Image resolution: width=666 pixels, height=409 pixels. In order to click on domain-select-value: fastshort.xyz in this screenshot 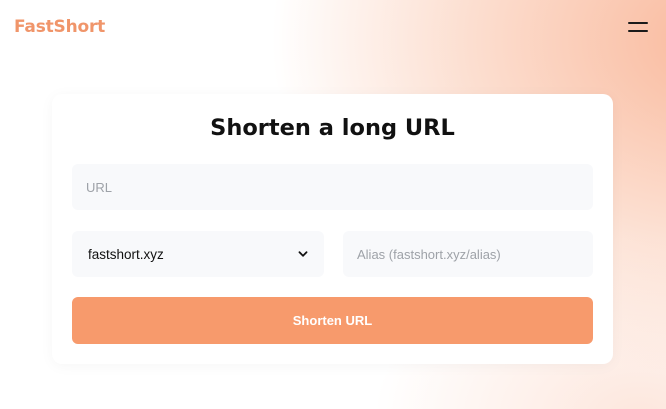, I will do `click(126, 254)`.